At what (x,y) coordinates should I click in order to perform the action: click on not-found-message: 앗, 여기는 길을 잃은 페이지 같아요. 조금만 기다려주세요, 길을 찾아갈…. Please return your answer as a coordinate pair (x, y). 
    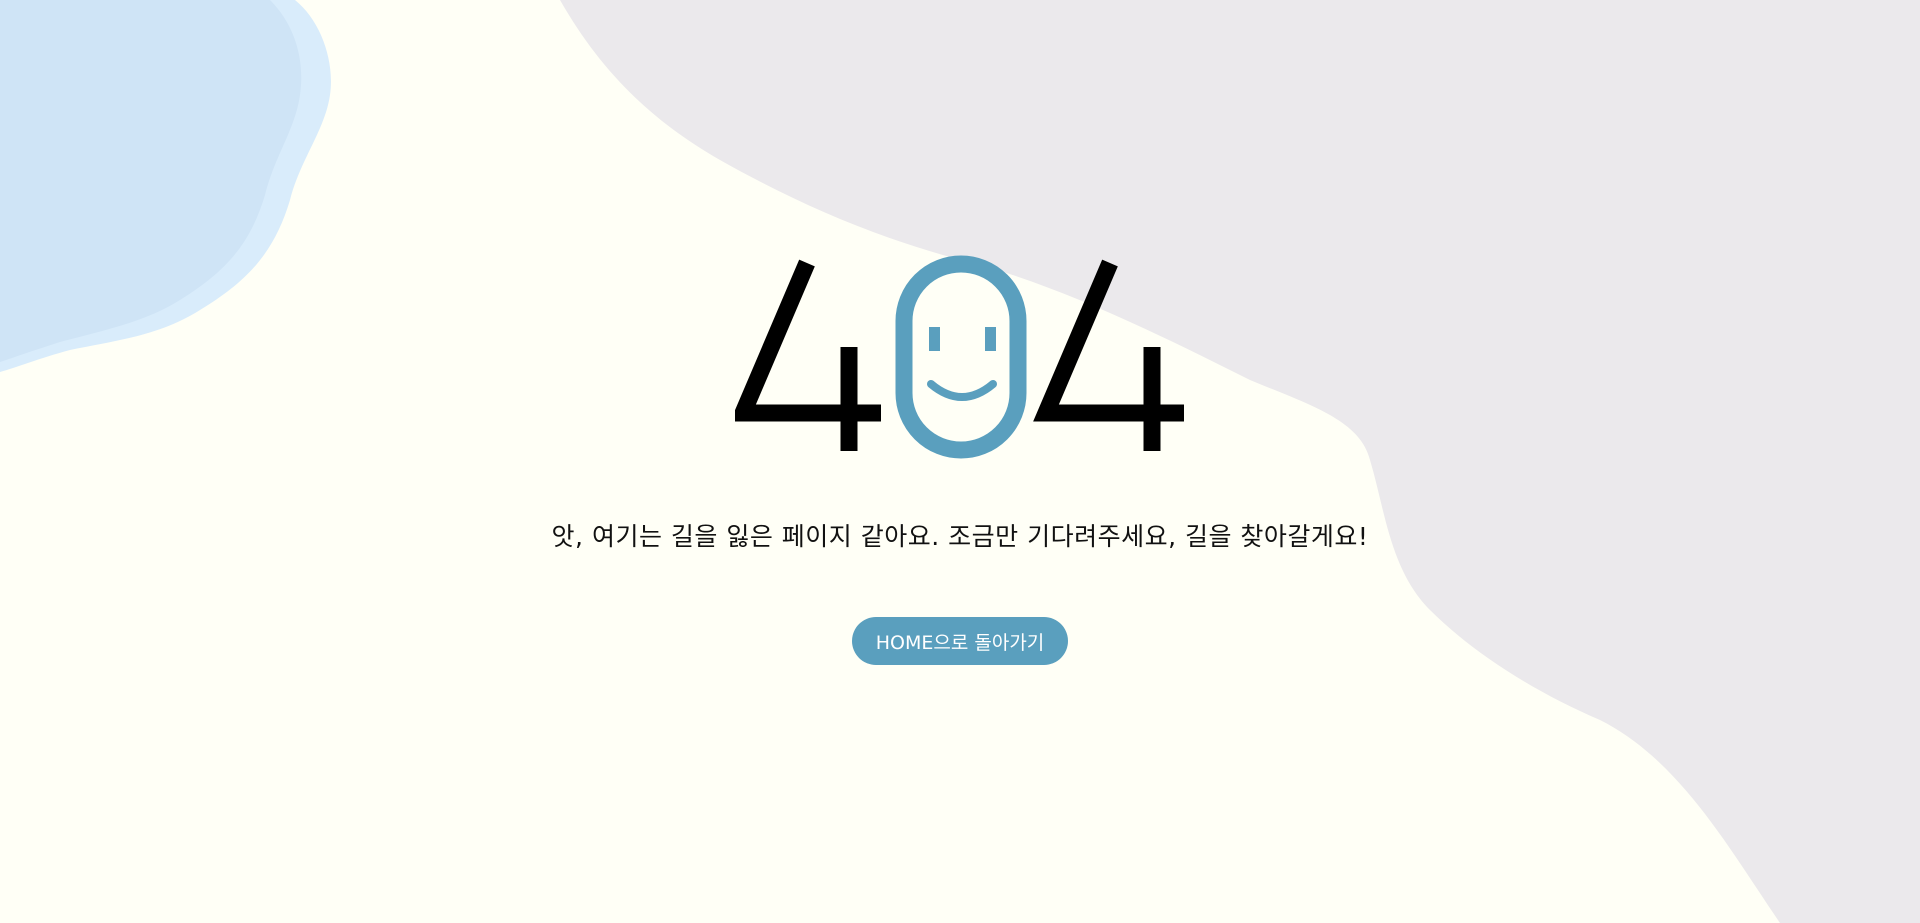
    Looking at the image, I should click on (960, 536).